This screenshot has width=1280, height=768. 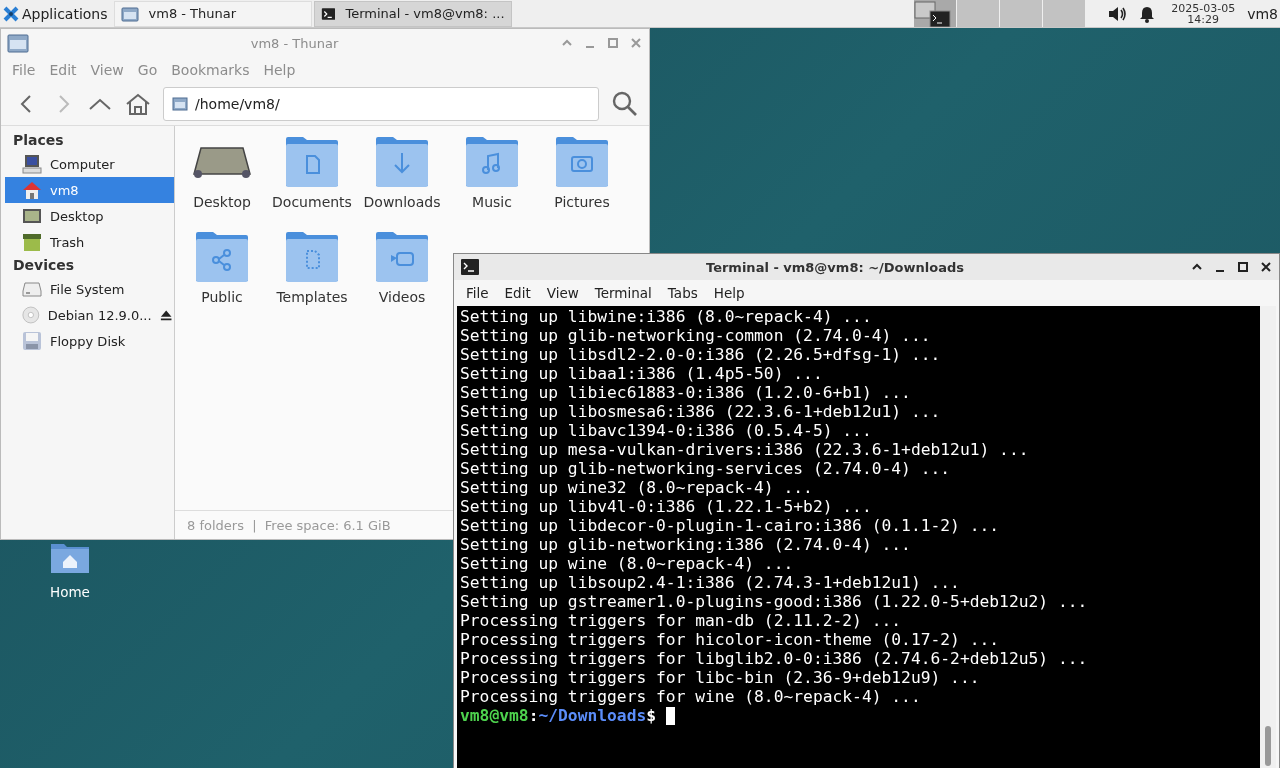 I want to click on prompt-path: ~/Downloads, so click(x=592, y=715).